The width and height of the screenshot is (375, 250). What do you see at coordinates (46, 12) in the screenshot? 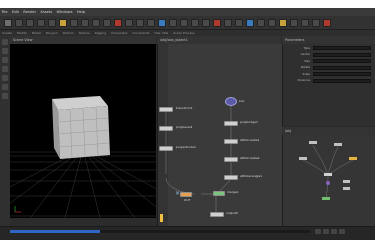
I see `menu-assets: Assets` at bounding box center [46, 12].